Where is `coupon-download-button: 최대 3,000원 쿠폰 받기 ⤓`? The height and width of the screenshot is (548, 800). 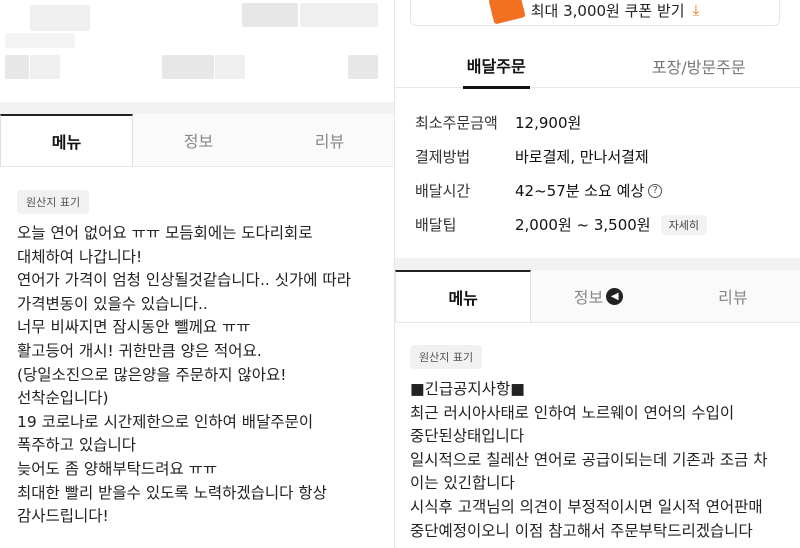
coupon-download-button: 최대 3,000원 쿠폰 받기 ⤓ is located at coordinates (595, 13).